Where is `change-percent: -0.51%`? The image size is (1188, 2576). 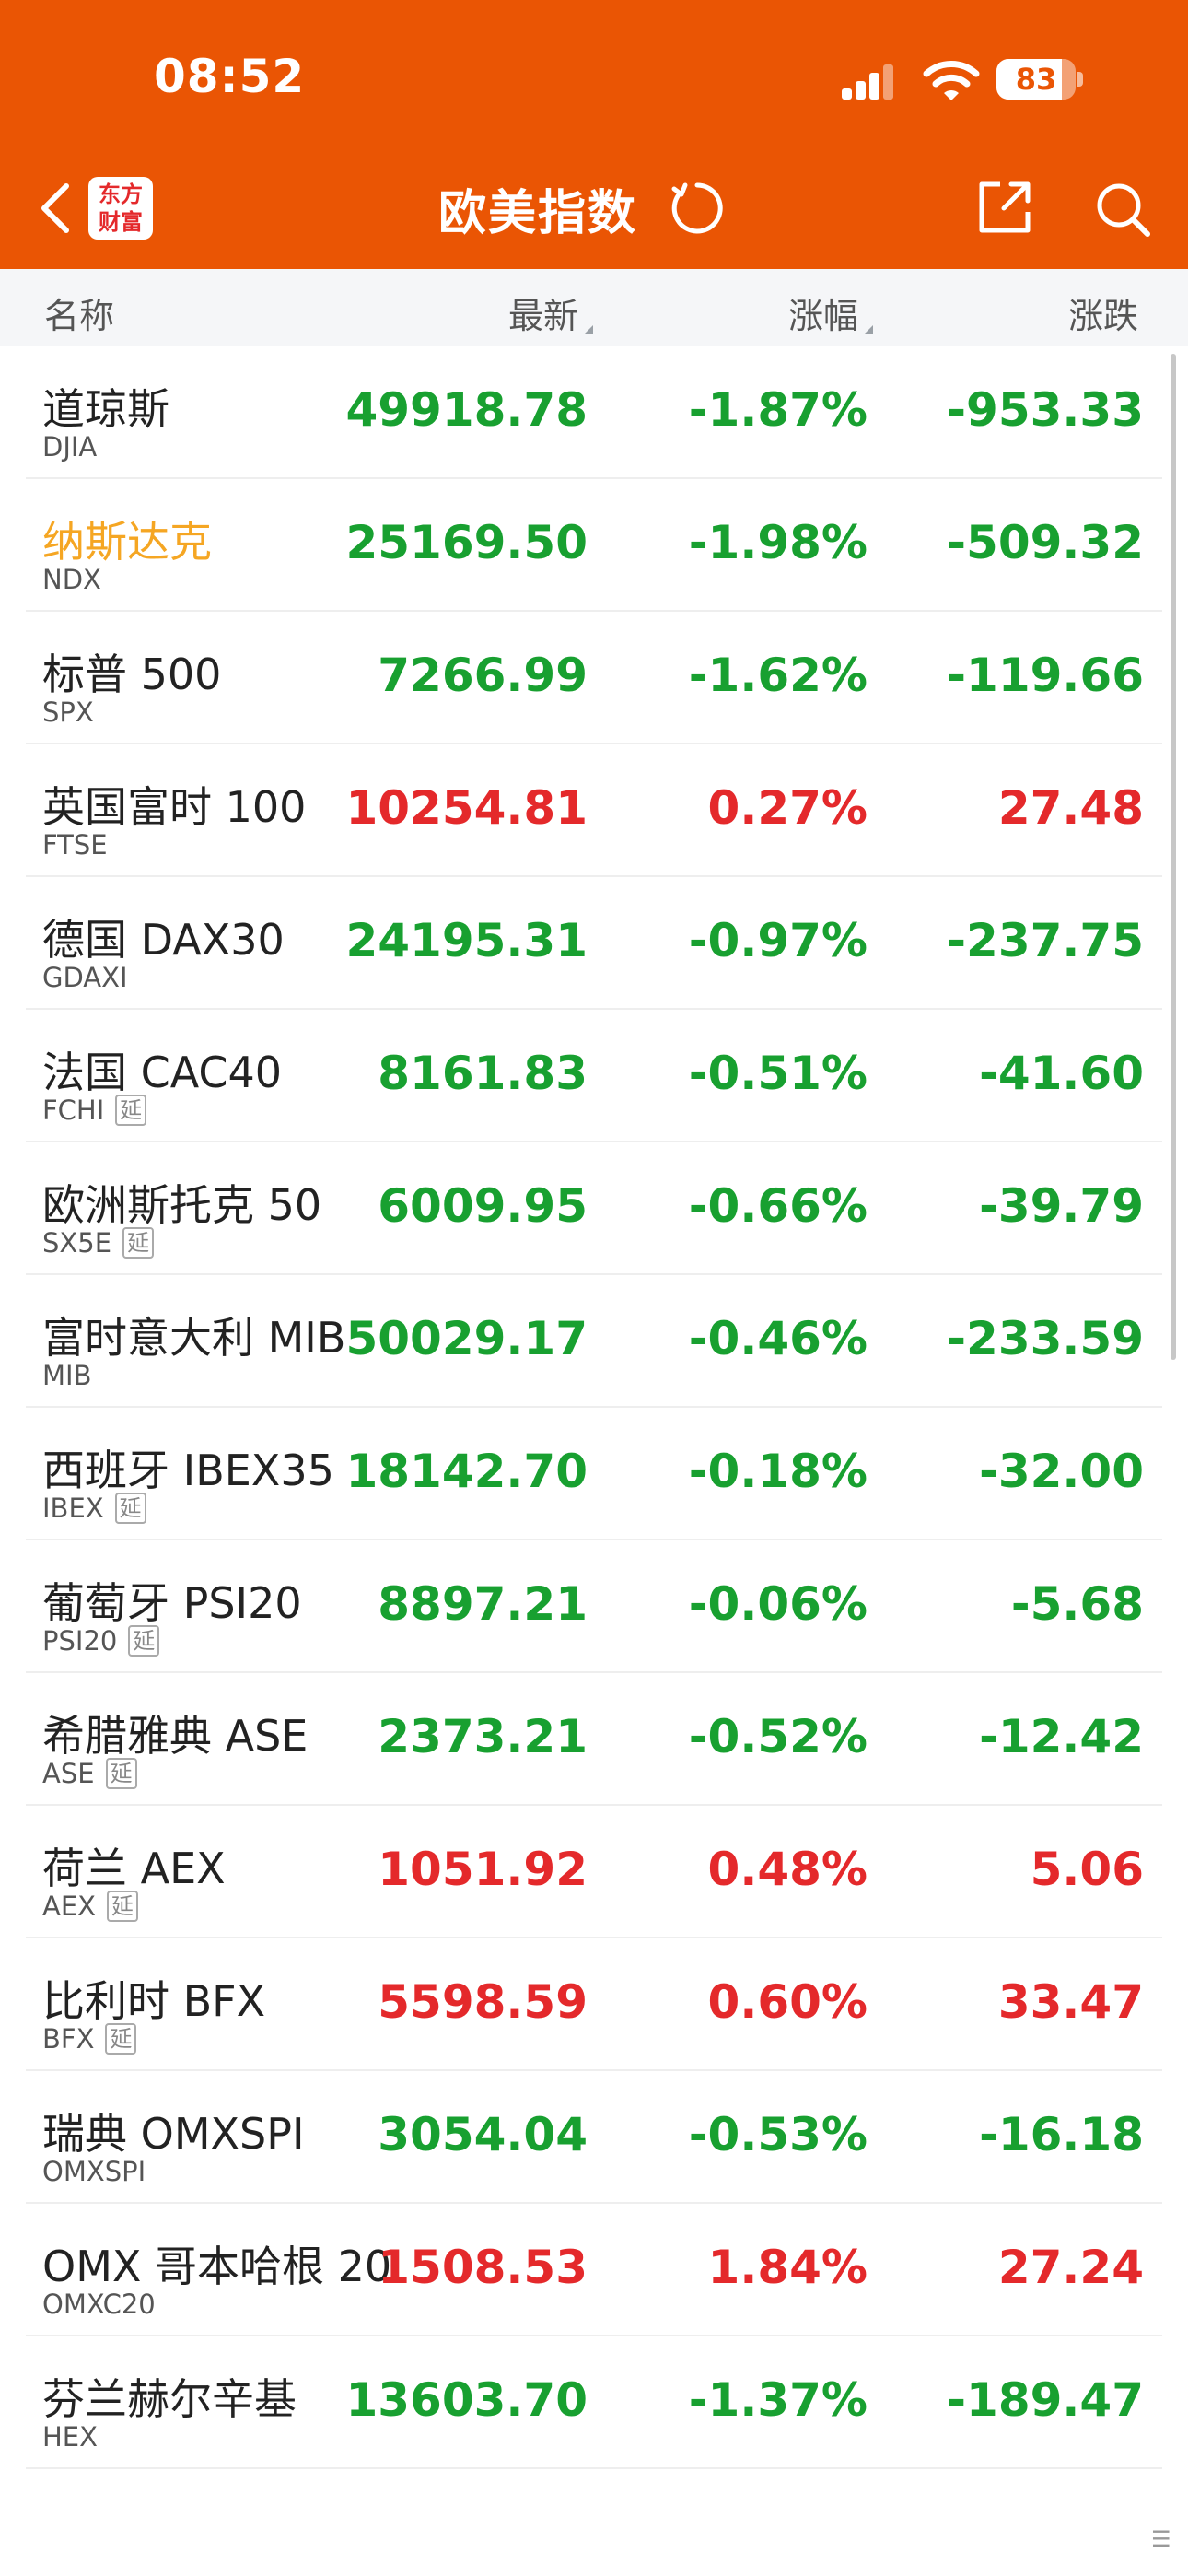 change-percent: -0.51% is located at coordinates (778, 1073).